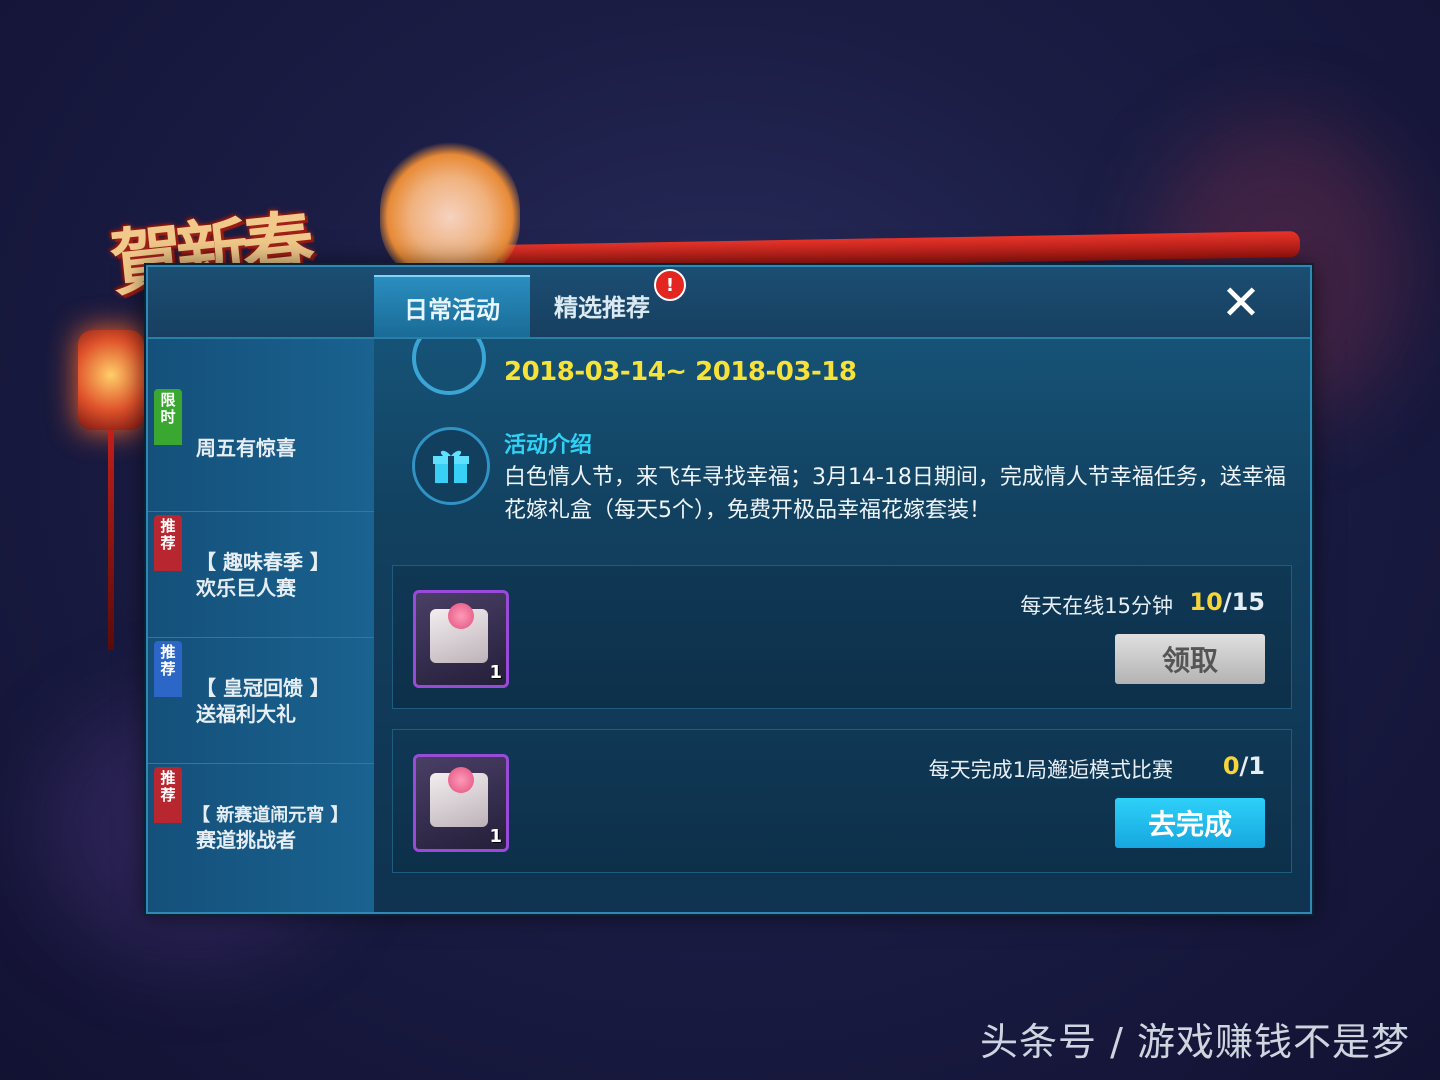 Image resolution: width=1440 pixels, height=1080 pixels. Describe the element at coordinates (1231, 766) in the screenshot. I see `progress-current: 0` at that location.